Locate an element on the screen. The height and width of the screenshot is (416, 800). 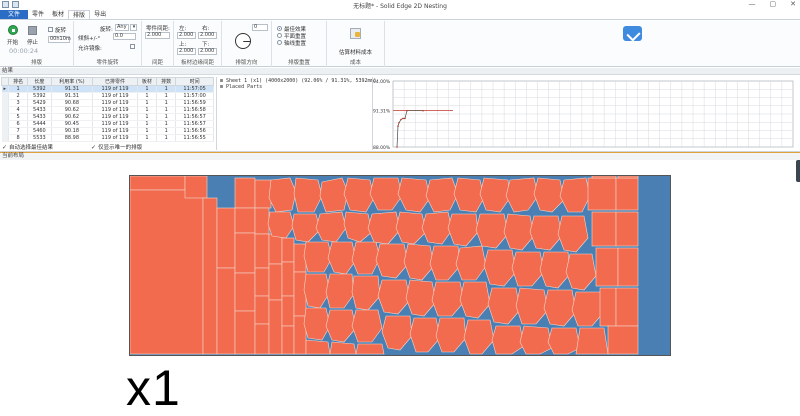
col-rows: 排数 is located at coordinates (166, 81).